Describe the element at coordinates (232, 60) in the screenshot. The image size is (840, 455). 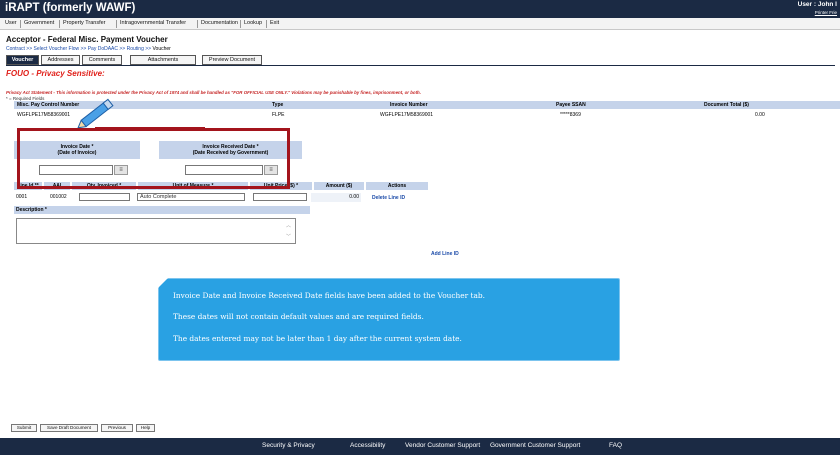
I see `tab-preview-document: Preview Document` at that location.